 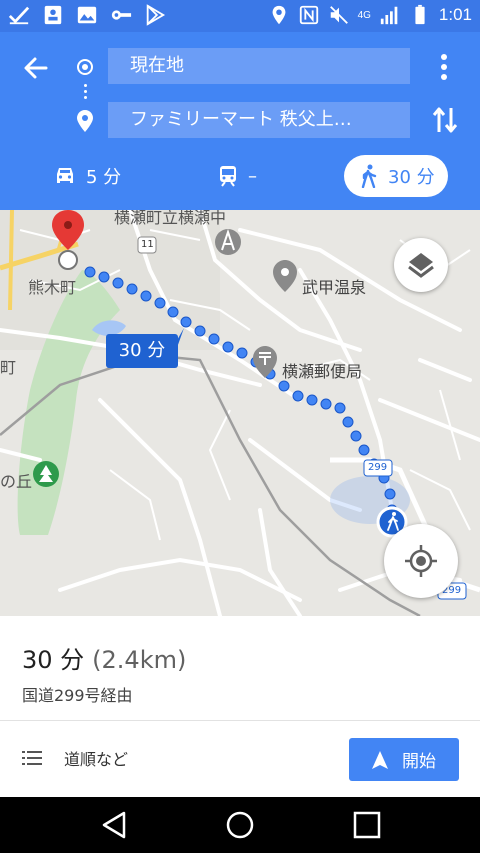 What do you see at coordinates (147, 244) in the screenshot?
I see `route-11-shield: 11` at bounding box center [147, 244].